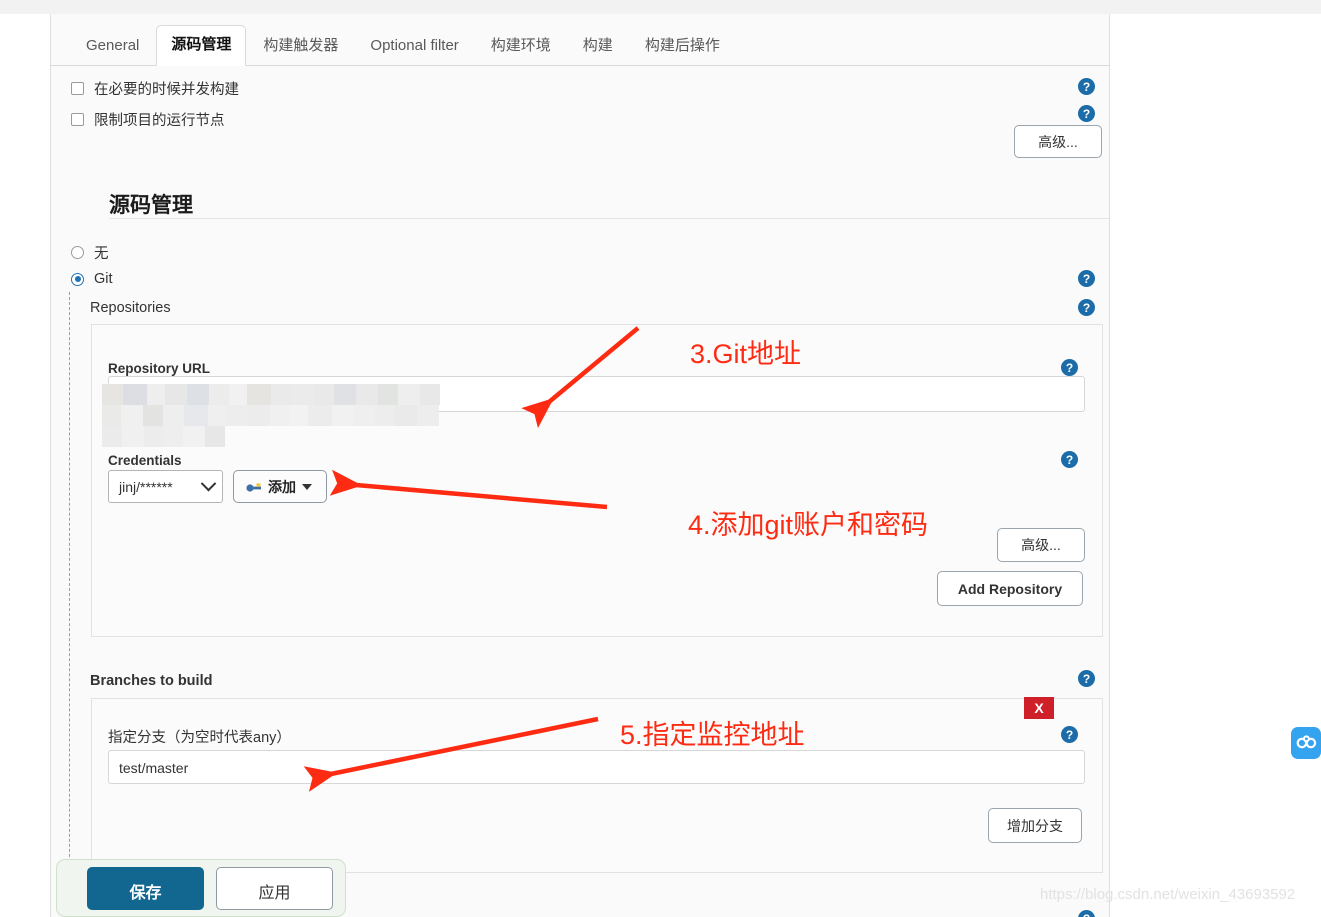  I want to click on help-icon-restrict-node: ?, so click(1086, 113).